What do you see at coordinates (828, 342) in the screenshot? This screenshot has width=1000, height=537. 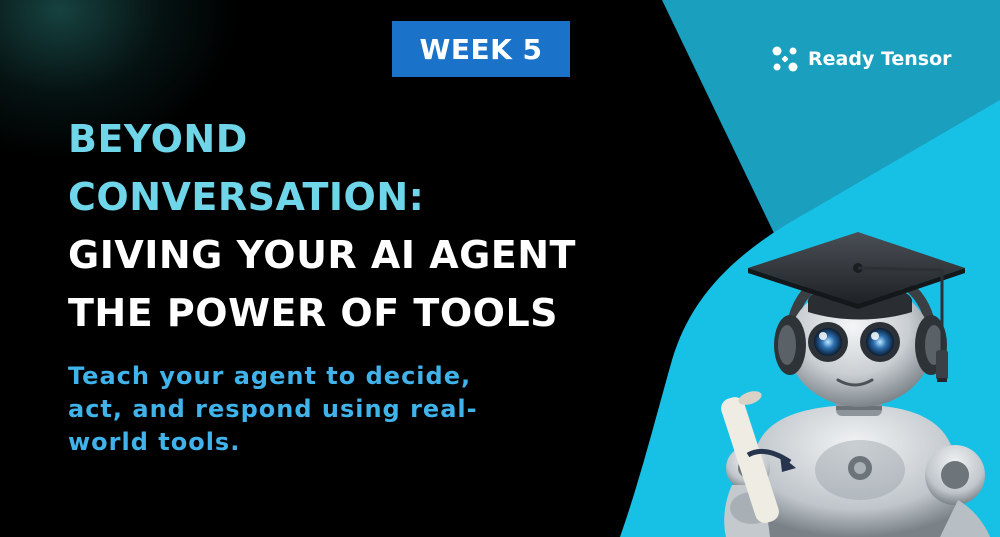 I see `left-eye` at bounding box center [828, 342].